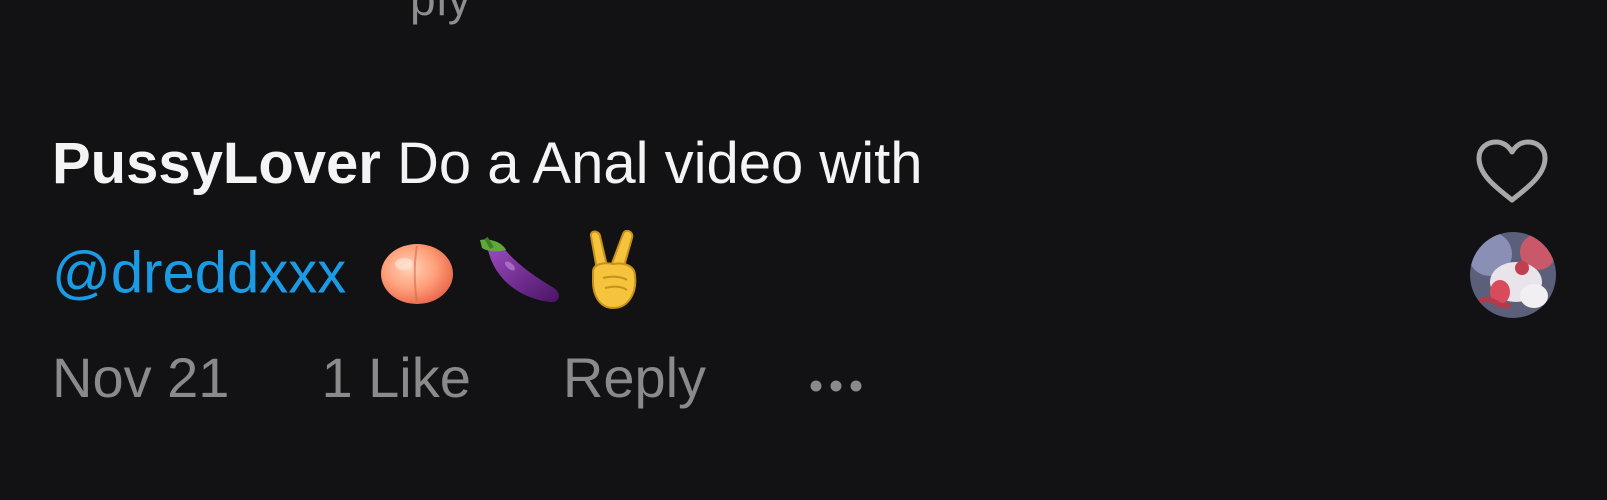  Describe the element at coordinates (141, 377) in the screenshot. I see `comment-date: Nov 21` at that location.